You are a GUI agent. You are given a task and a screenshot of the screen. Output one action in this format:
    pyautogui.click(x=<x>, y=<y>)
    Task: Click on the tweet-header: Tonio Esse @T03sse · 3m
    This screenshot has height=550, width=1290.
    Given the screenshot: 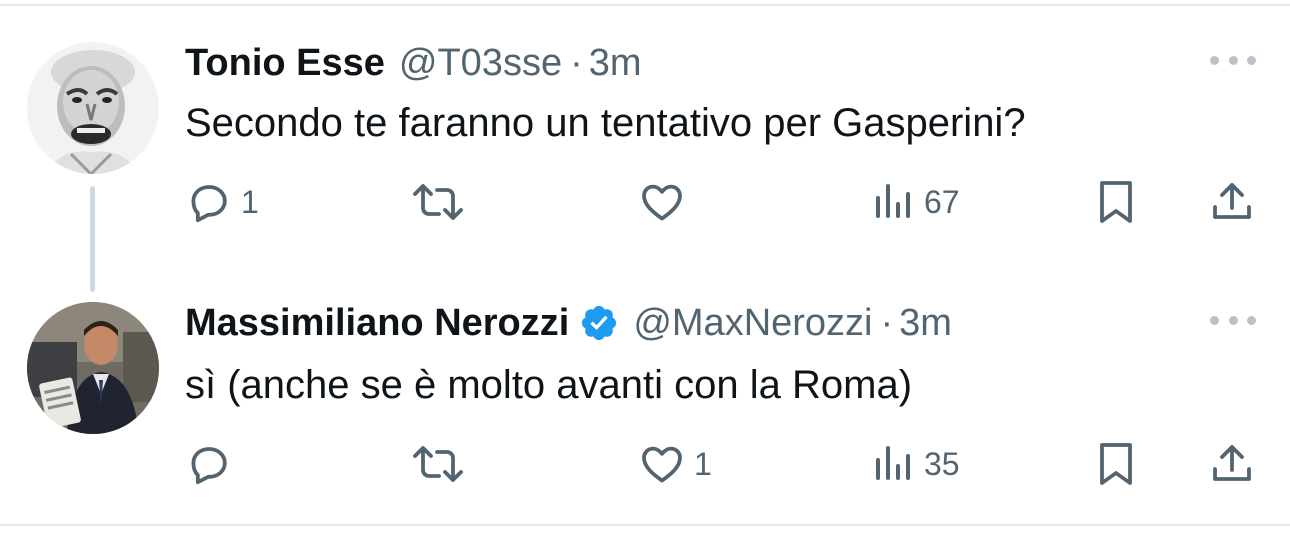 What is the action you would take?
    pyautogui.click(x=413, y=63)
    